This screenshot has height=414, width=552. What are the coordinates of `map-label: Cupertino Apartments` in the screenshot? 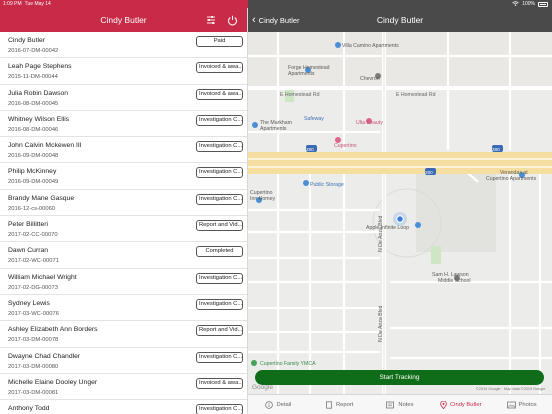 It's located at (511, 179).